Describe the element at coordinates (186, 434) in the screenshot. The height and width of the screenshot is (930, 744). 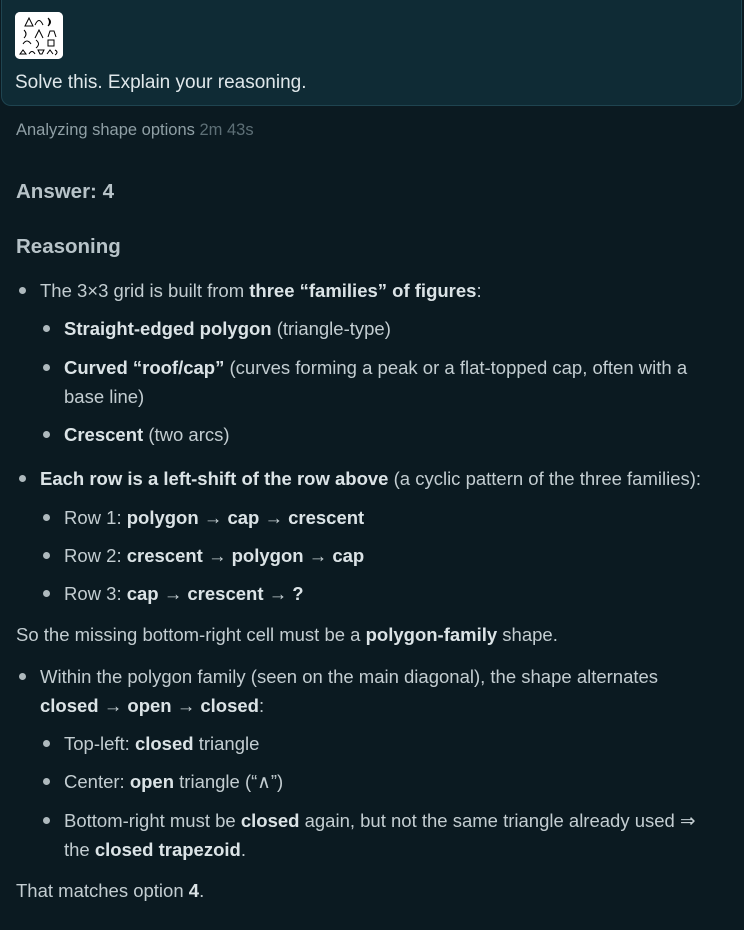
I see `text-segment: (two arcs)` at that location.